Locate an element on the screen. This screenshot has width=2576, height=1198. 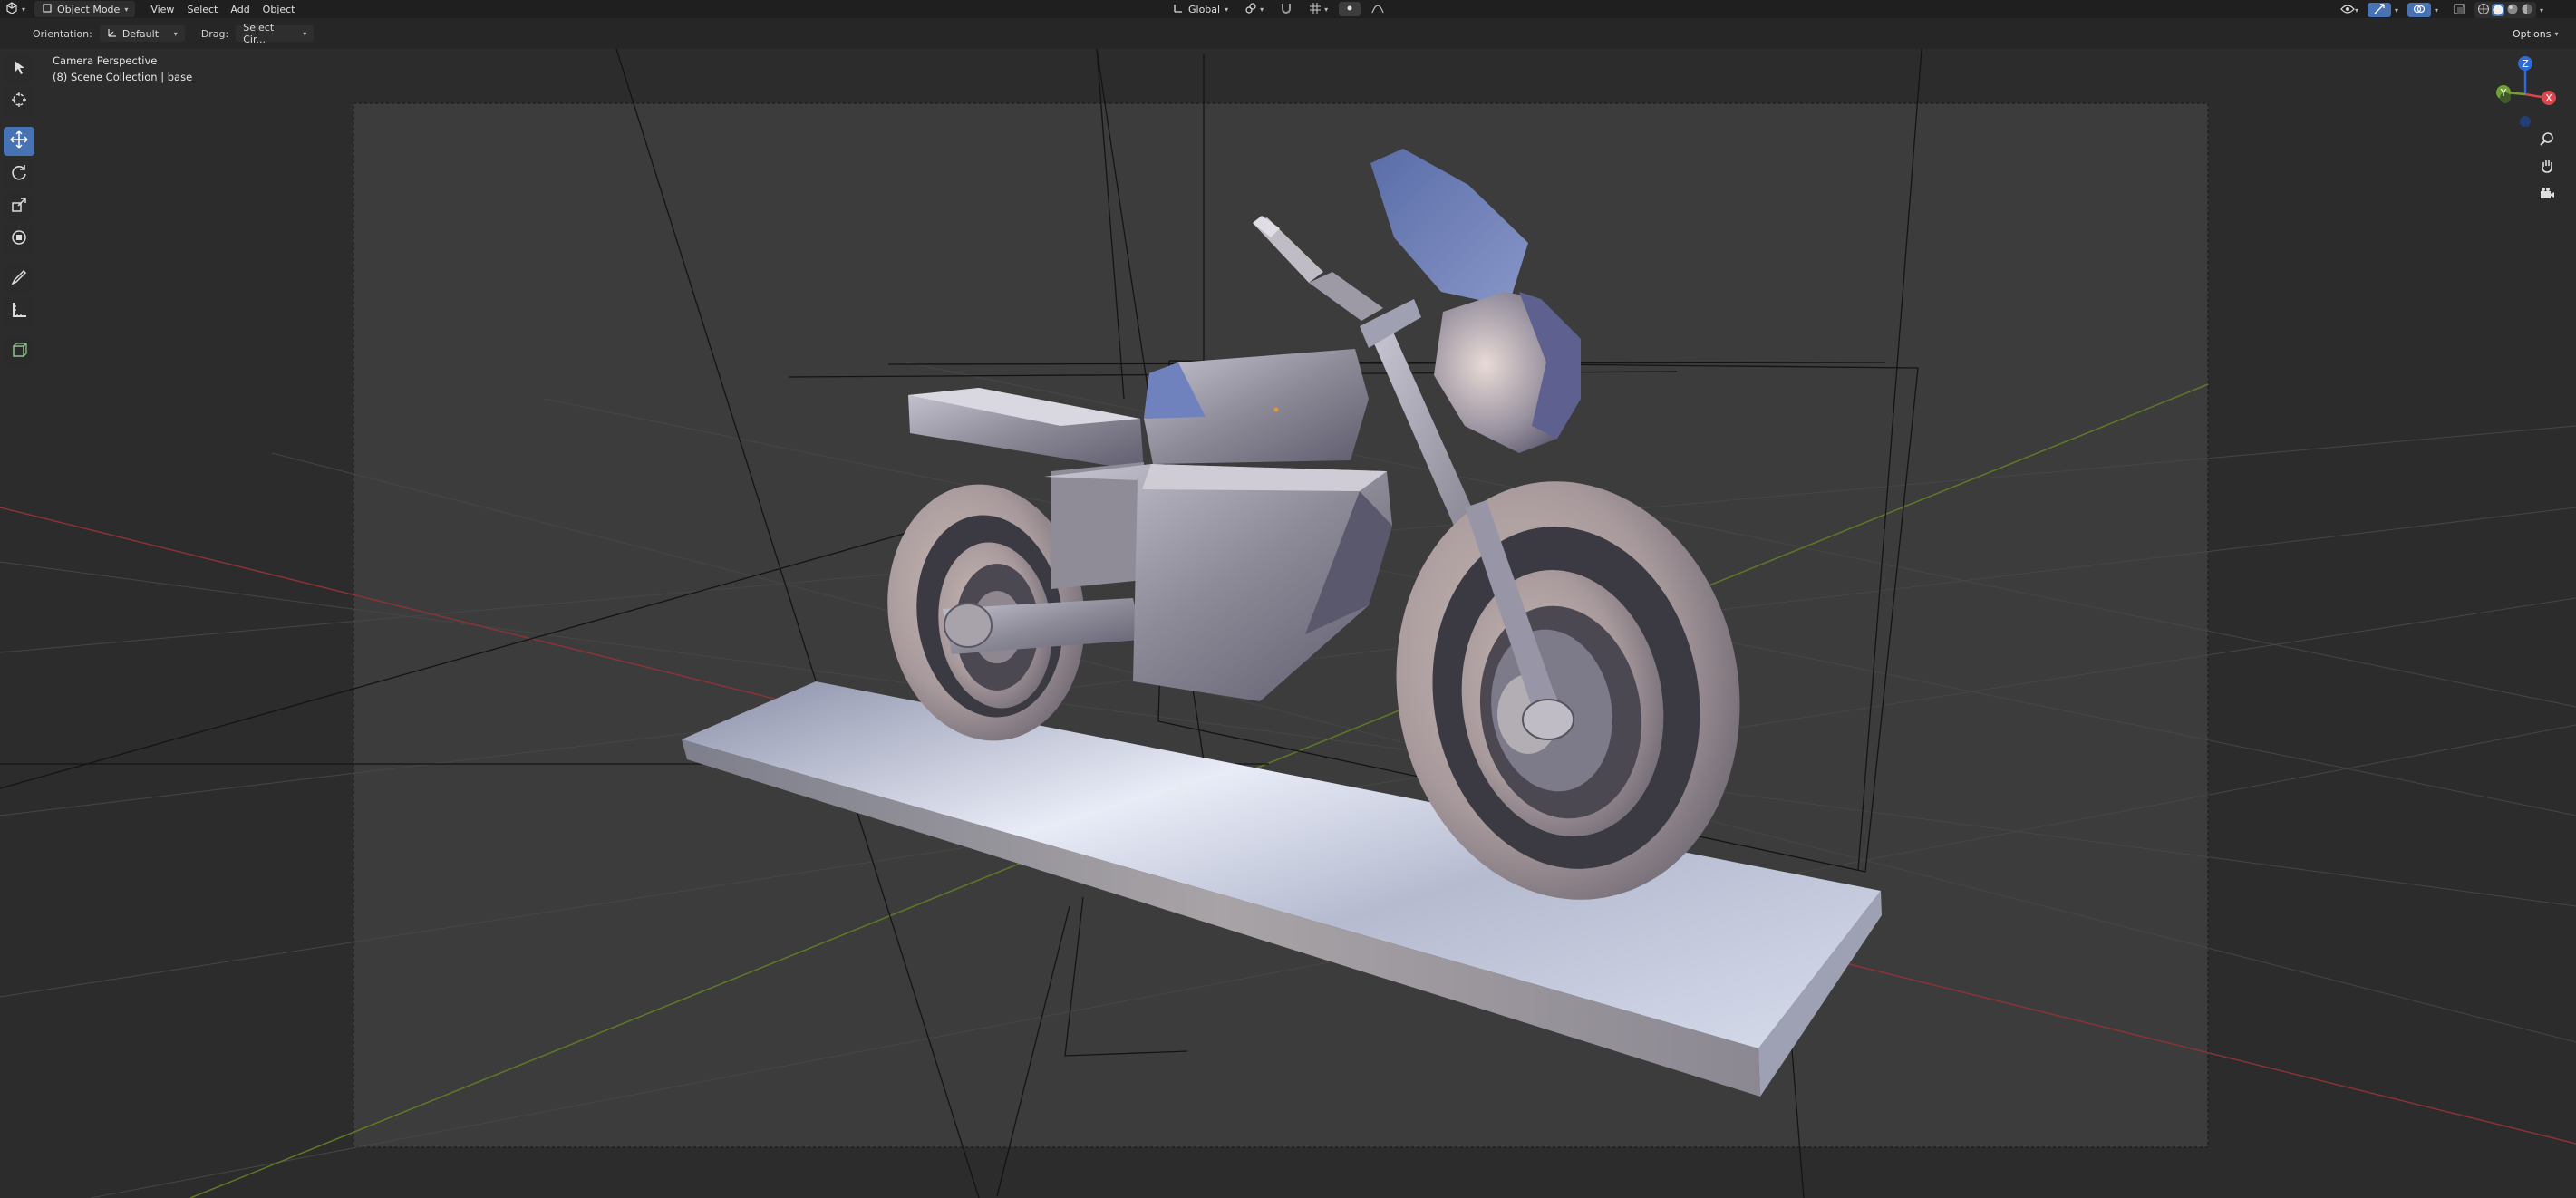
object-origin-dot is located at coordinates (1276, 409).